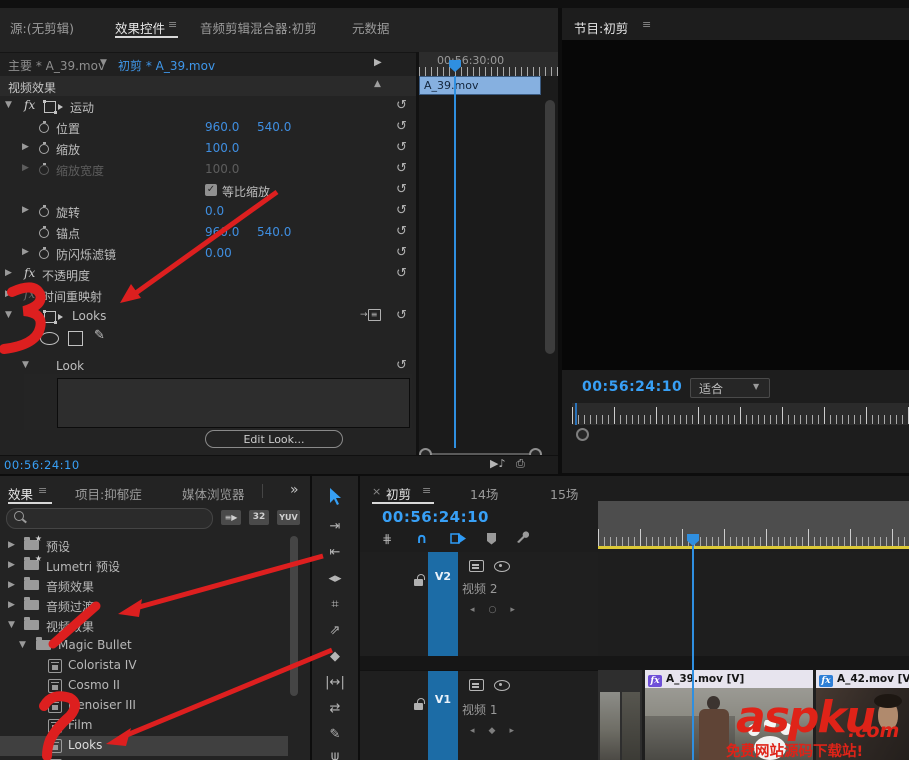 The height and width of the screenshot is (760, 909). Describe the element at coordinates (233, 403) in the screenshot. I see `look-preview-thumbnail` at that location.